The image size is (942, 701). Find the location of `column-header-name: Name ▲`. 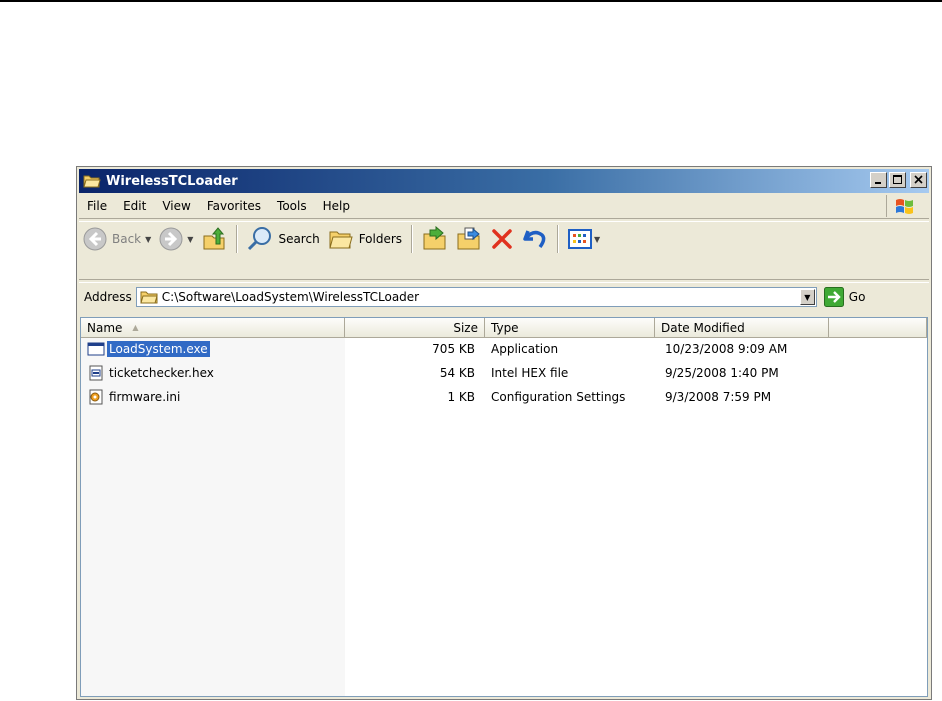

column-header-name: Name ▲ is located at coordinates (213, 328).